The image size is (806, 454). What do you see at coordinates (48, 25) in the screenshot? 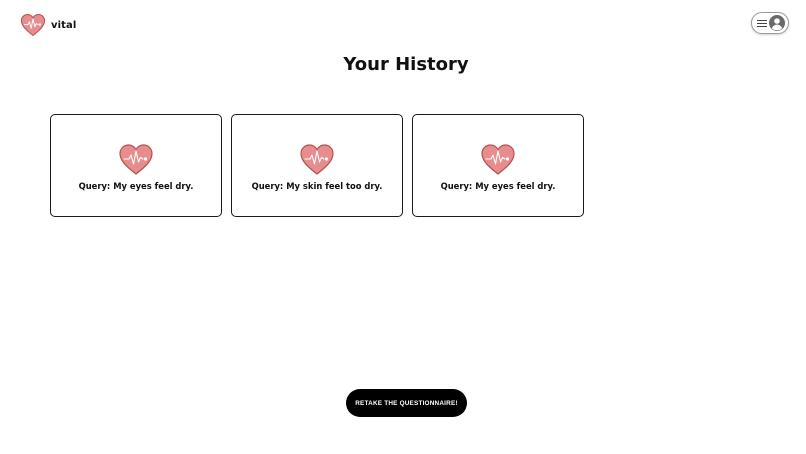
I see `brand: vital` at bounding box center [48, 25].